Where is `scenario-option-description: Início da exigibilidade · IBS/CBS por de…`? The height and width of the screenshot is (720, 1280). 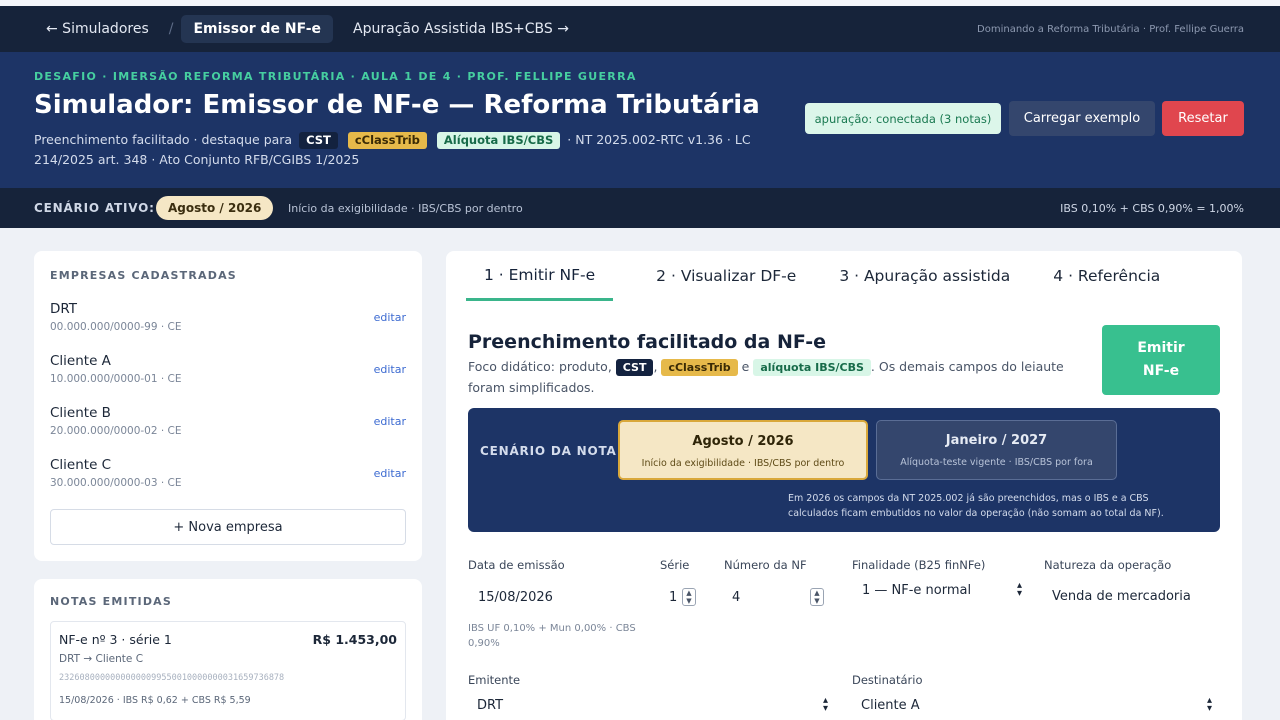 scenario-option-description: Início da exigibilidade · IBS/CBS por de… is located at coordinates (743, 463).